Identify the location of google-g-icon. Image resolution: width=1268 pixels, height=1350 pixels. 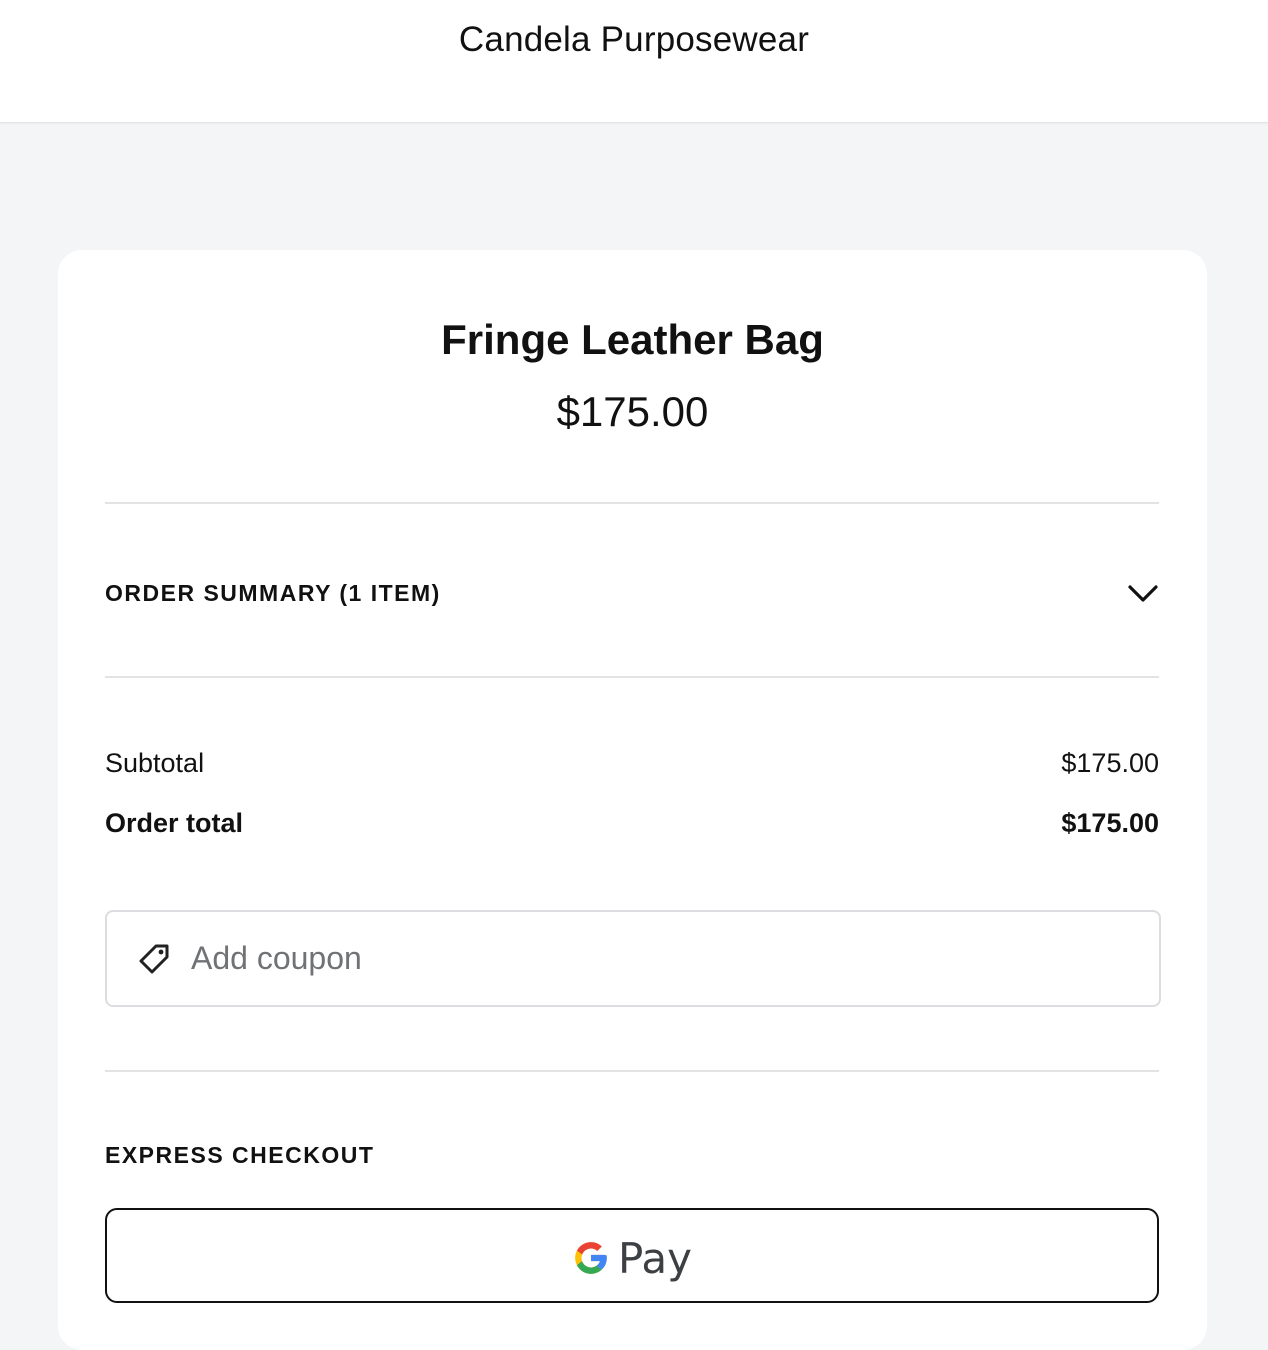
(591, 1258).